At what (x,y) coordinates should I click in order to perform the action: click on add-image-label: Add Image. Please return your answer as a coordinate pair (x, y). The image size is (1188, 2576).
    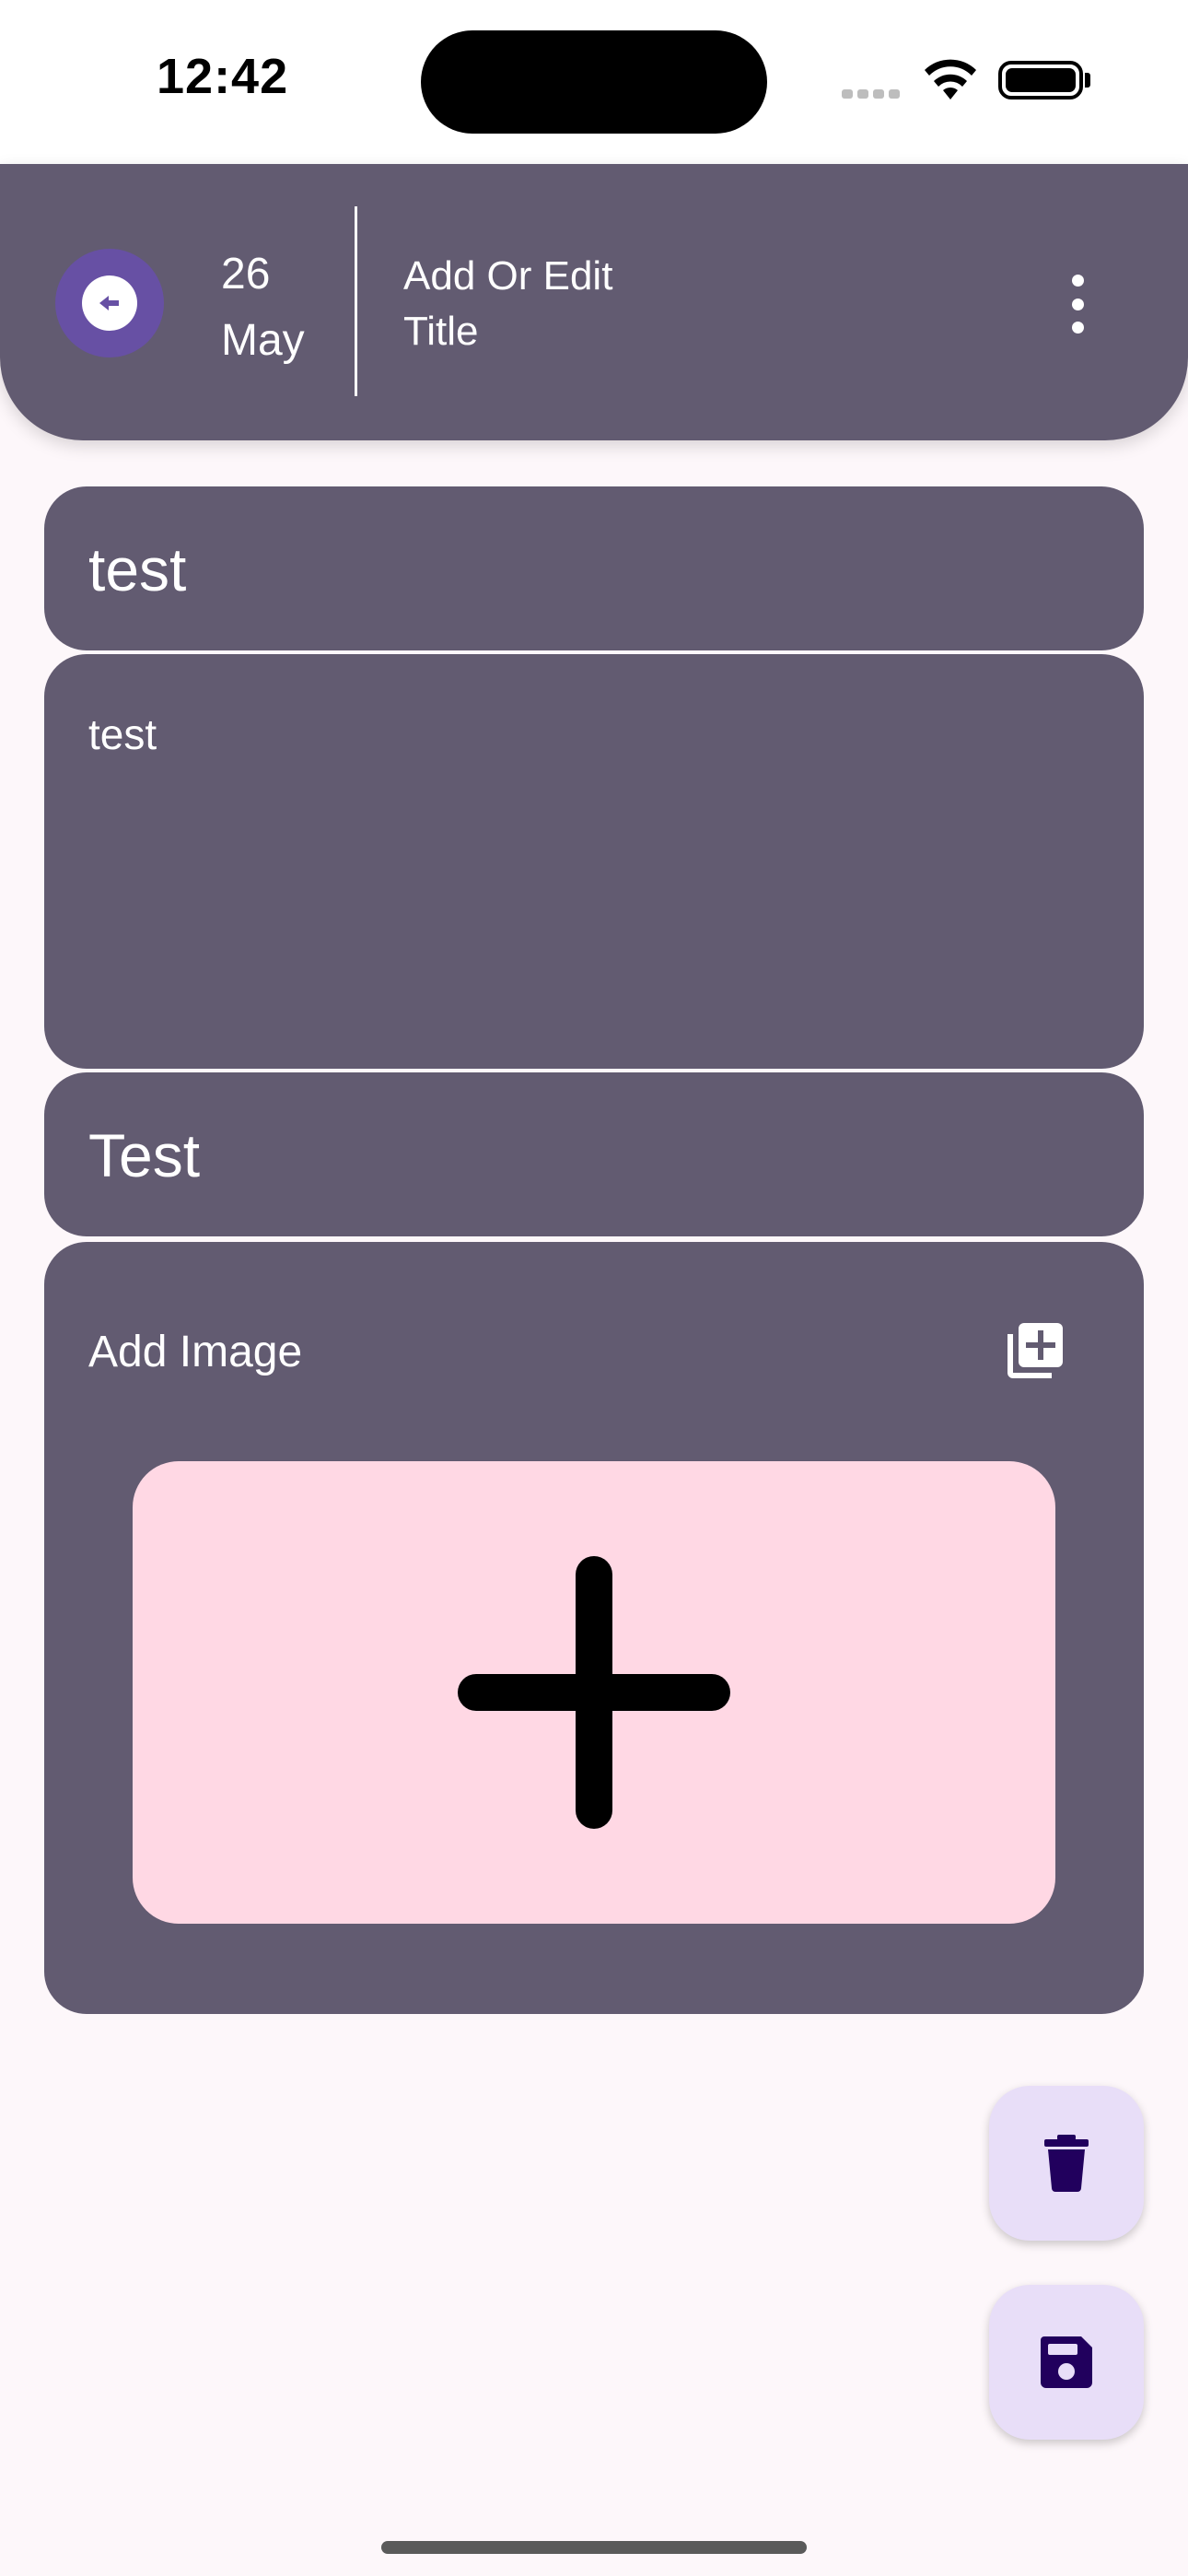
    Looking at the image, I should click on (195, 1352).